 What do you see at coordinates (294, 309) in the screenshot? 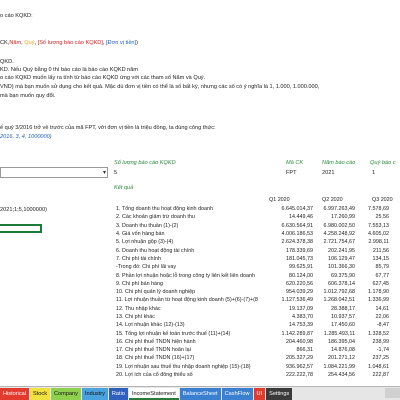
I see `row-value: 19.137,09` at bounding box center [294, 309].